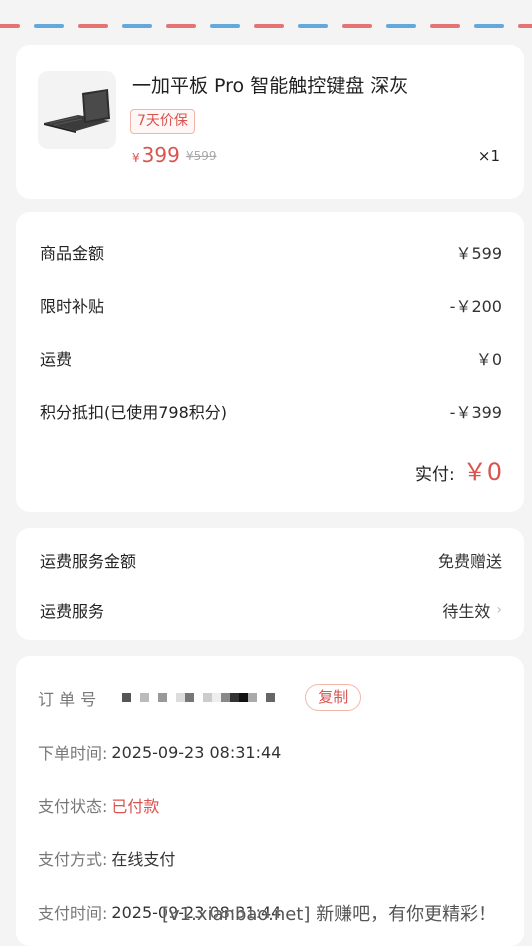  I want to click on copy-button: 复制, so click(333, 697).